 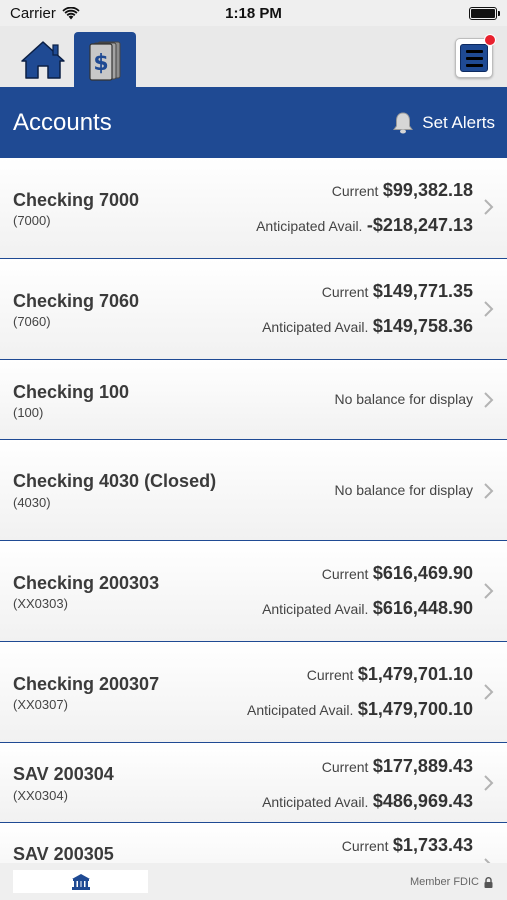 I want to click on dollar-icon: $, so click(x=105, y=61).